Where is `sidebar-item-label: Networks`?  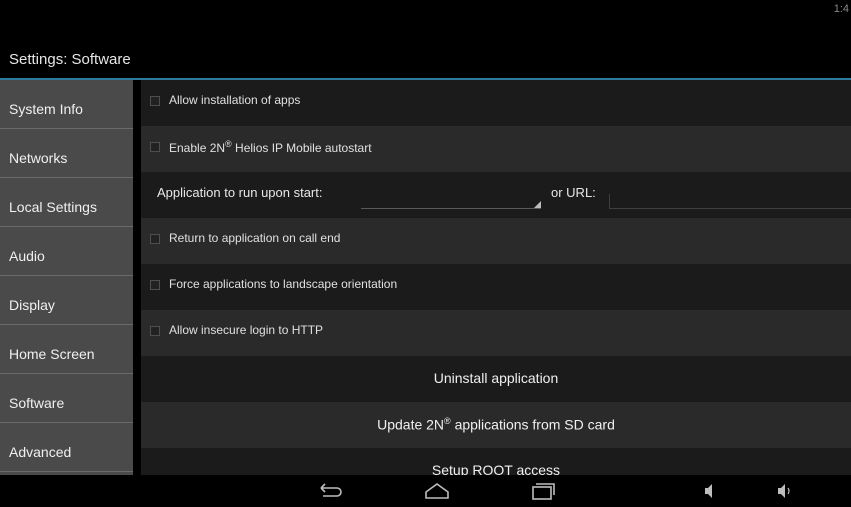
sidebar-item-label: Networks is located at coordinates (38, 158).